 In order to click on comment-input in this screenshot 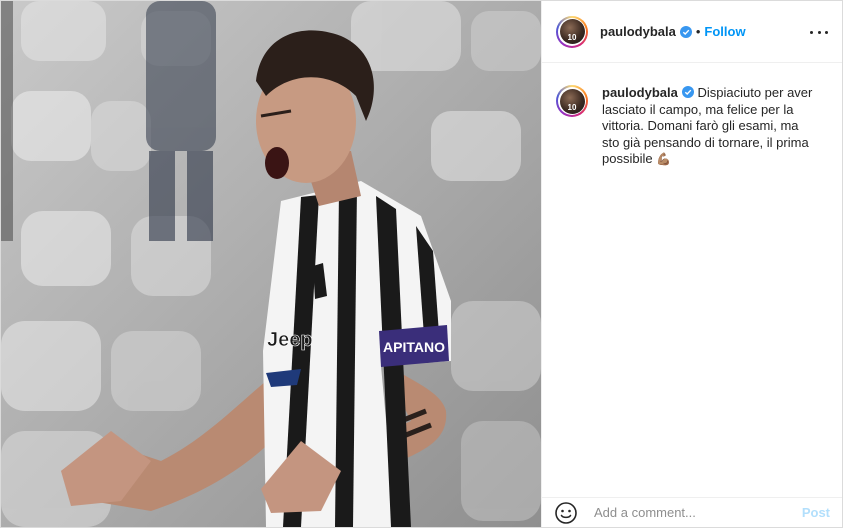, I will do `click(697, 512)`.